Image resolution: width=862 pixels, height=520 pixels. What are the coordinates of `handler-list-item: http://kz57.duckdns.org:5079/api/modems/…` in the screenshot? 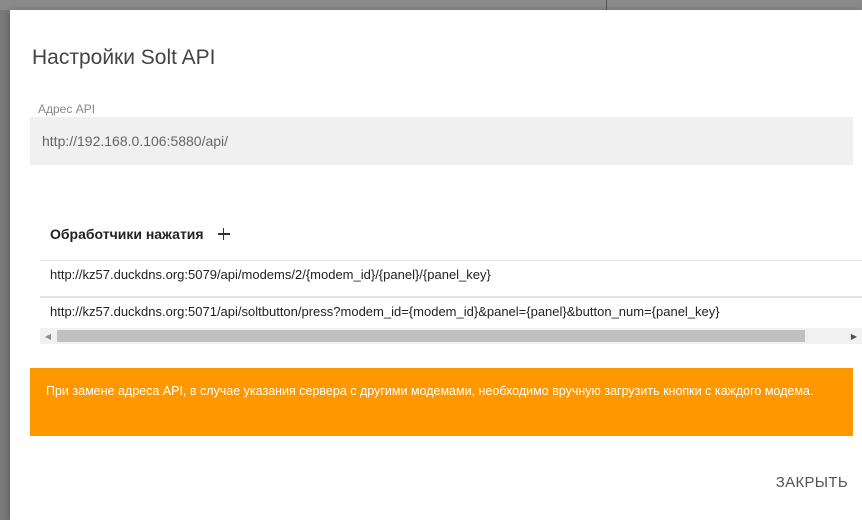 It's located at (451, 274).